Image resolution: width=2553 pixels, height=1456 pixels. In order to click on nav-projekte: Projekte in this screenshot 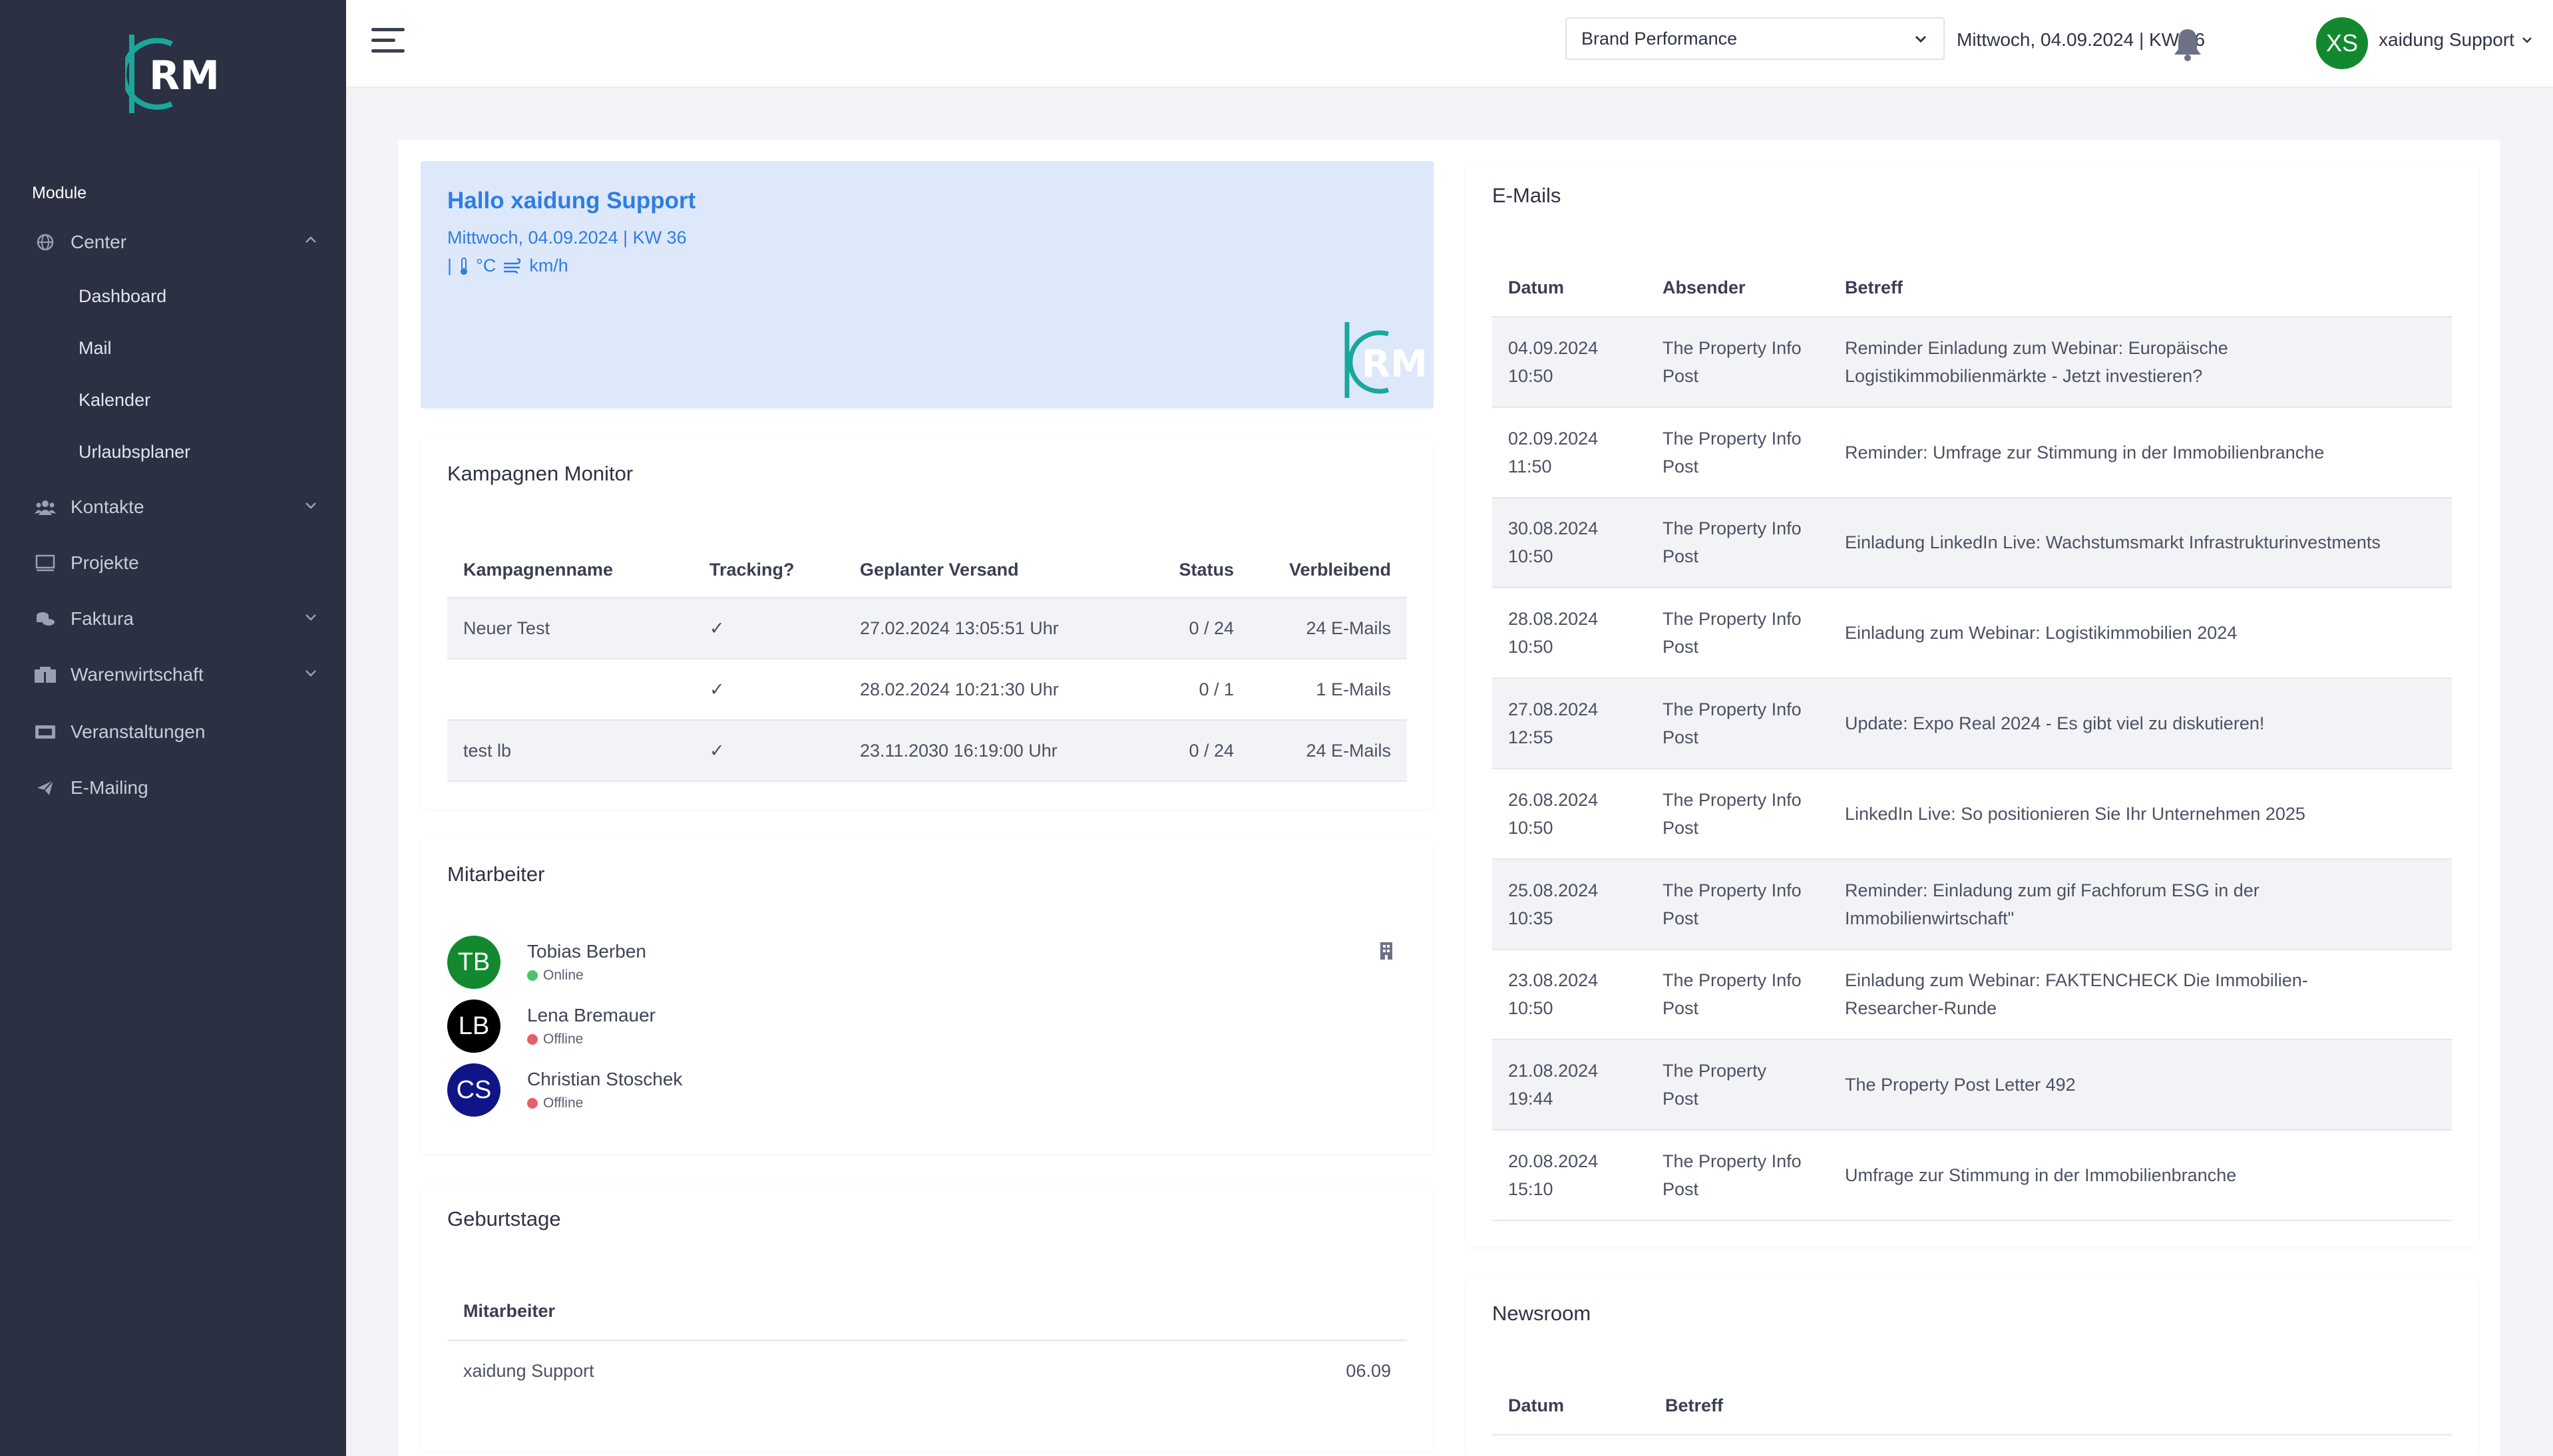, I will do `click(175, 563)`.